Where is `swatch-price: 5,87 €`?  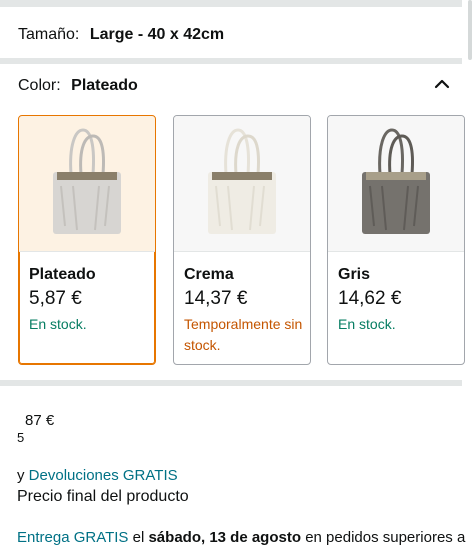
swatch-price: 5,87 € is located at coordinates (55, 298).